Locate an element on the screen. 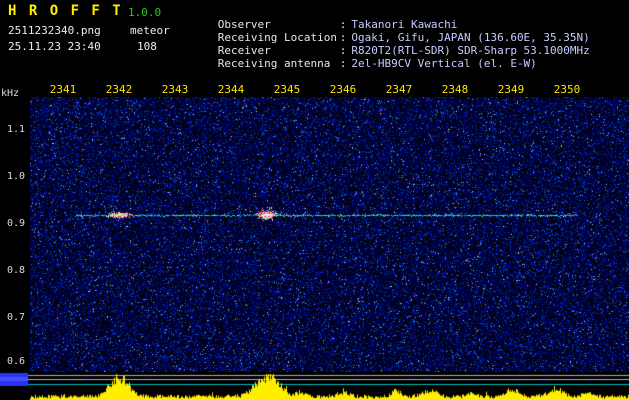 The height and width of the screenshot is (400, 629). time-tick-2342: 2342 is located at coordinates (119, 89).